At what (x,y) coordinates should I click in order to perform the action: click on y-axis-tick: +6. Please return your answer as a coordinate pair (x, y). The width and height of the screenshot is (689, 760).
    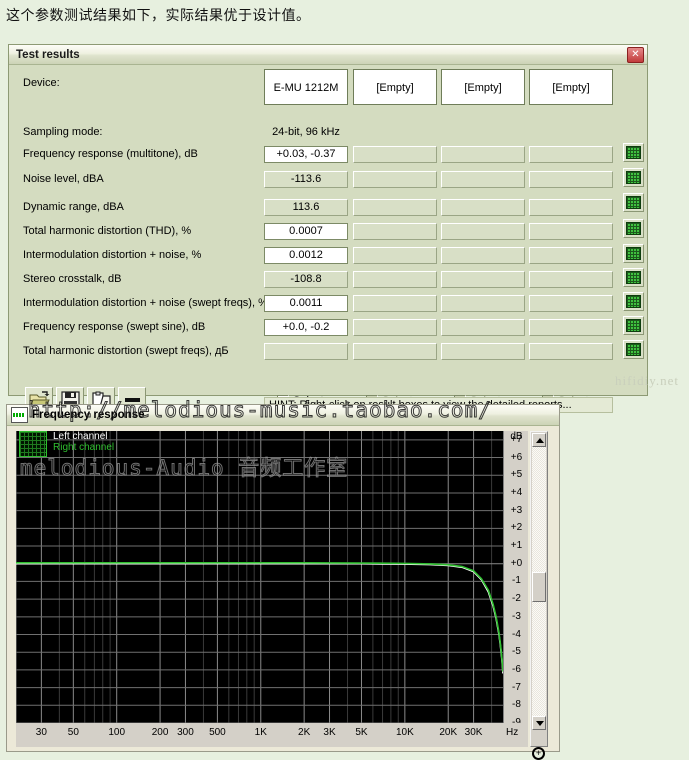
    Looking at the image, I should click on (516, 457).